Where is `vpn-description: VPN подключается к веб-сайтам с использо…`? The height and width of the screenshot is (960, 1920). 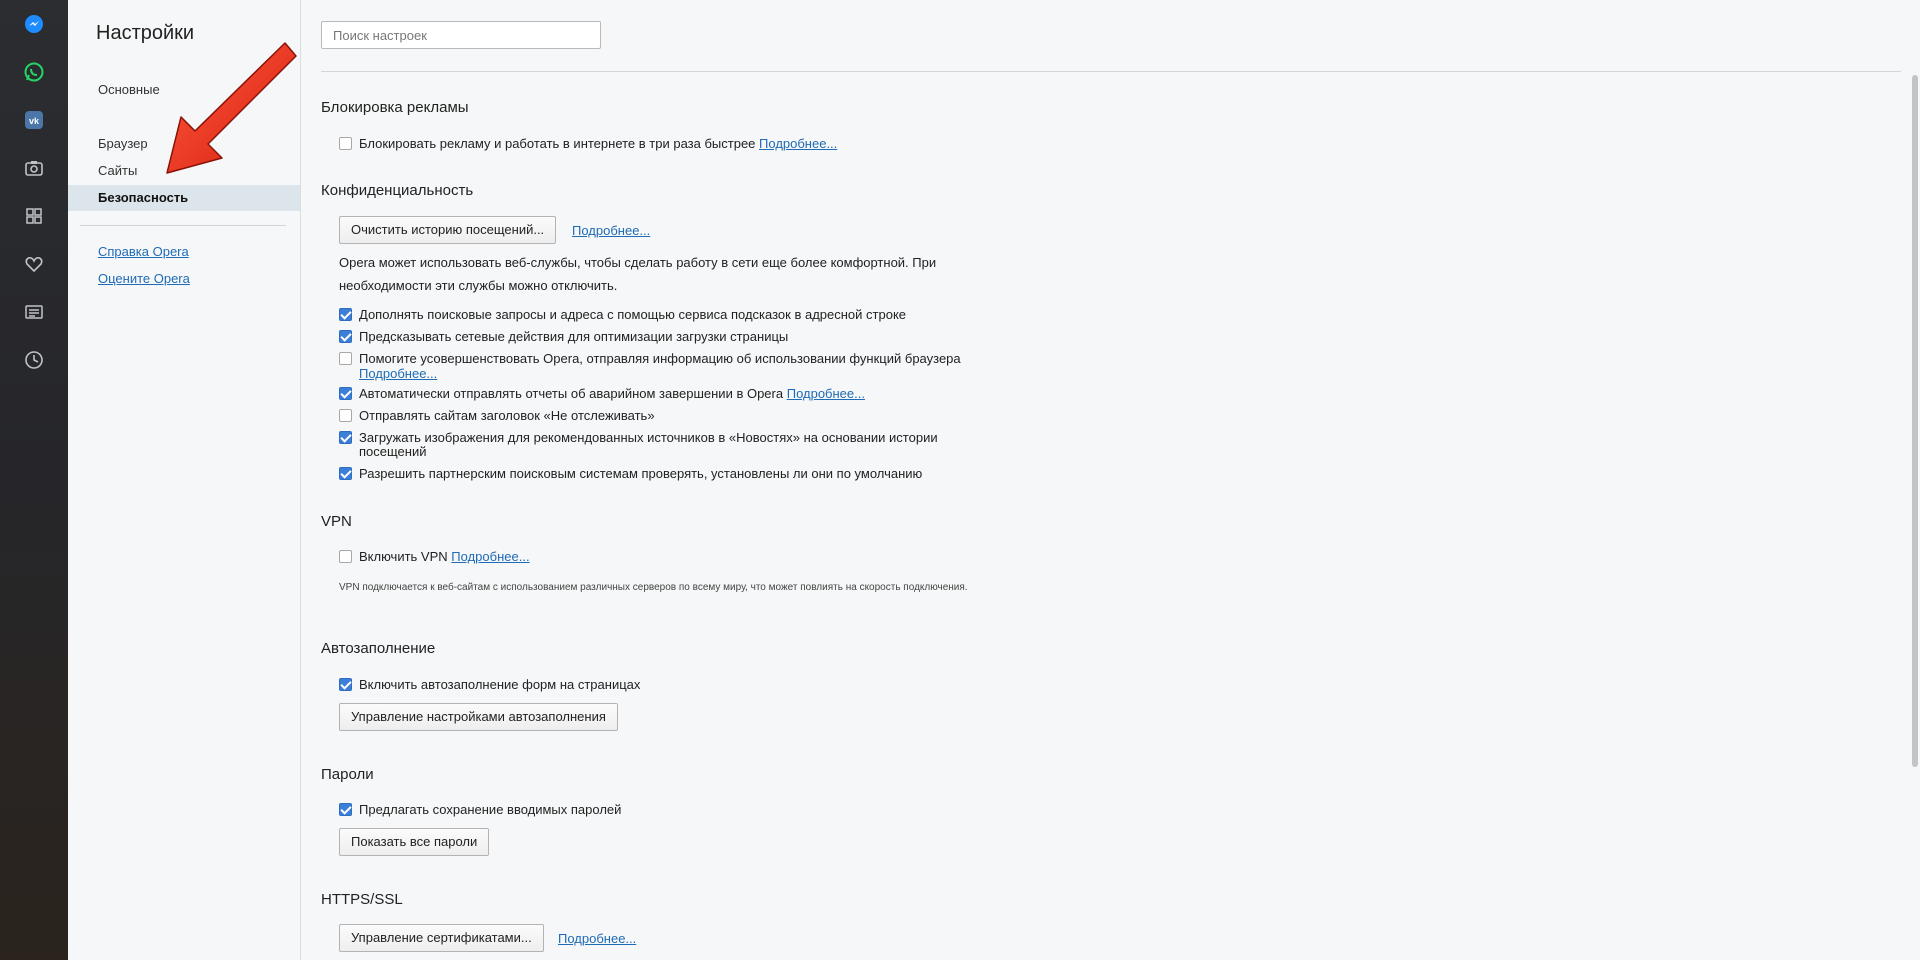 vpn-description: VPN подключается к веб-сайтам с использо… is located at coordinates (653, 587).